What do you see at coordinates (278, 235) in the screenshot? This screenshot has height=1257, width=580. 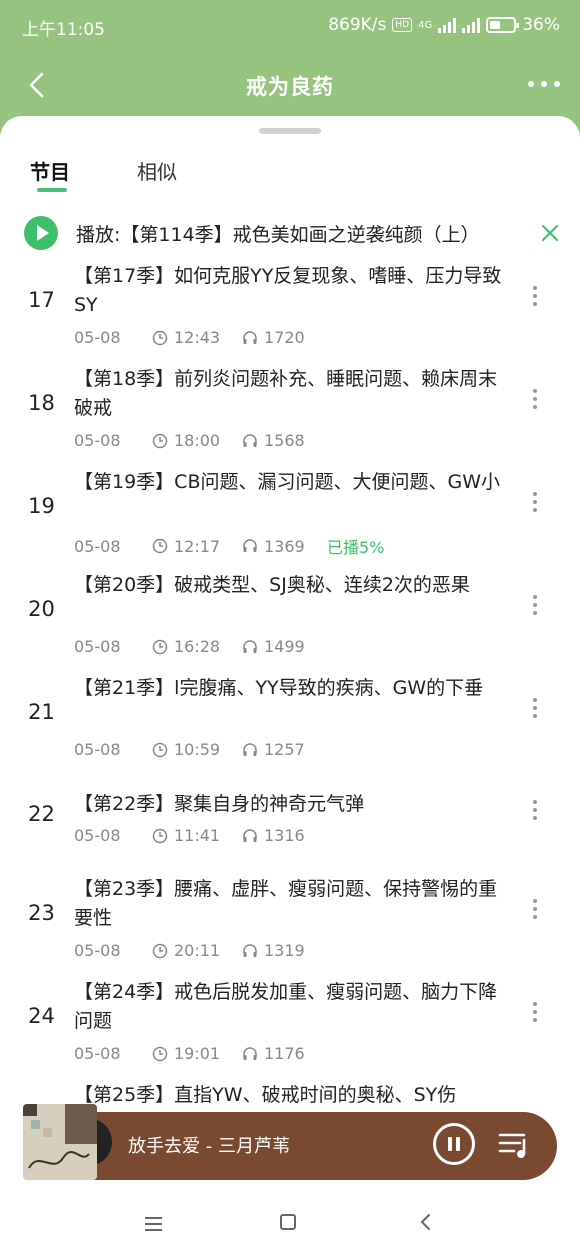 I see `now-playing-text: 播放:【第114季】戒色美如画之逆袭纯颜（上）` at bounding box center [278, 235].